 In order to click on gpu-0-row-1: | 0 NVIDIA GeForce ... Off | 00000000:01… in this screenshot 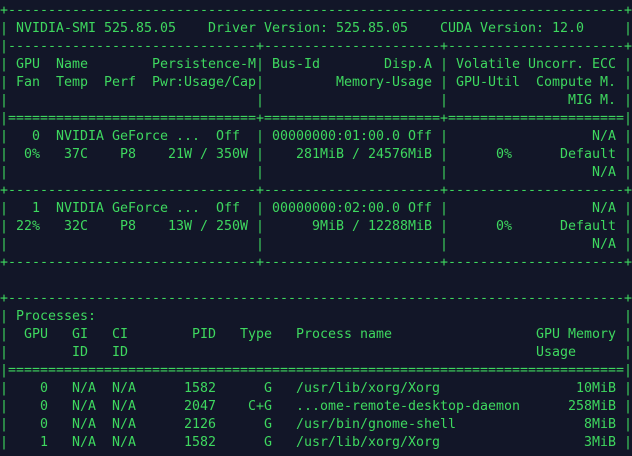, I will do `click(316, 136)`.